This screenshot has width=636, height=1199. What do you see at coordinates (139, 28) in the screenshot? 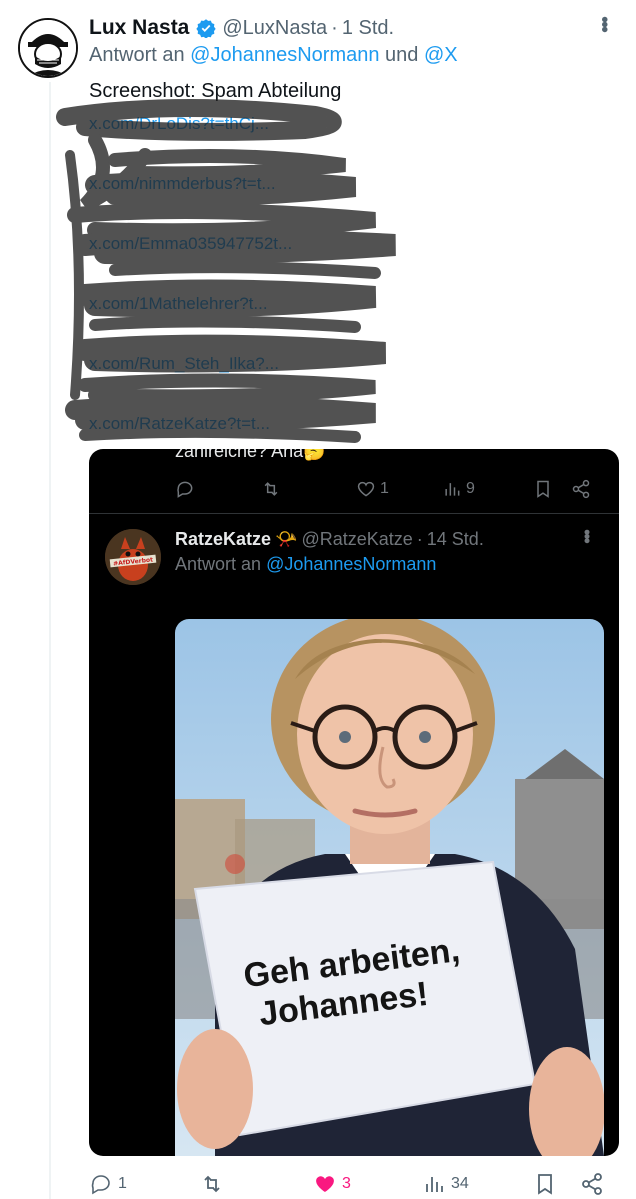
I see `author-name: Lux Nasta` at bounding box center [139, 28].